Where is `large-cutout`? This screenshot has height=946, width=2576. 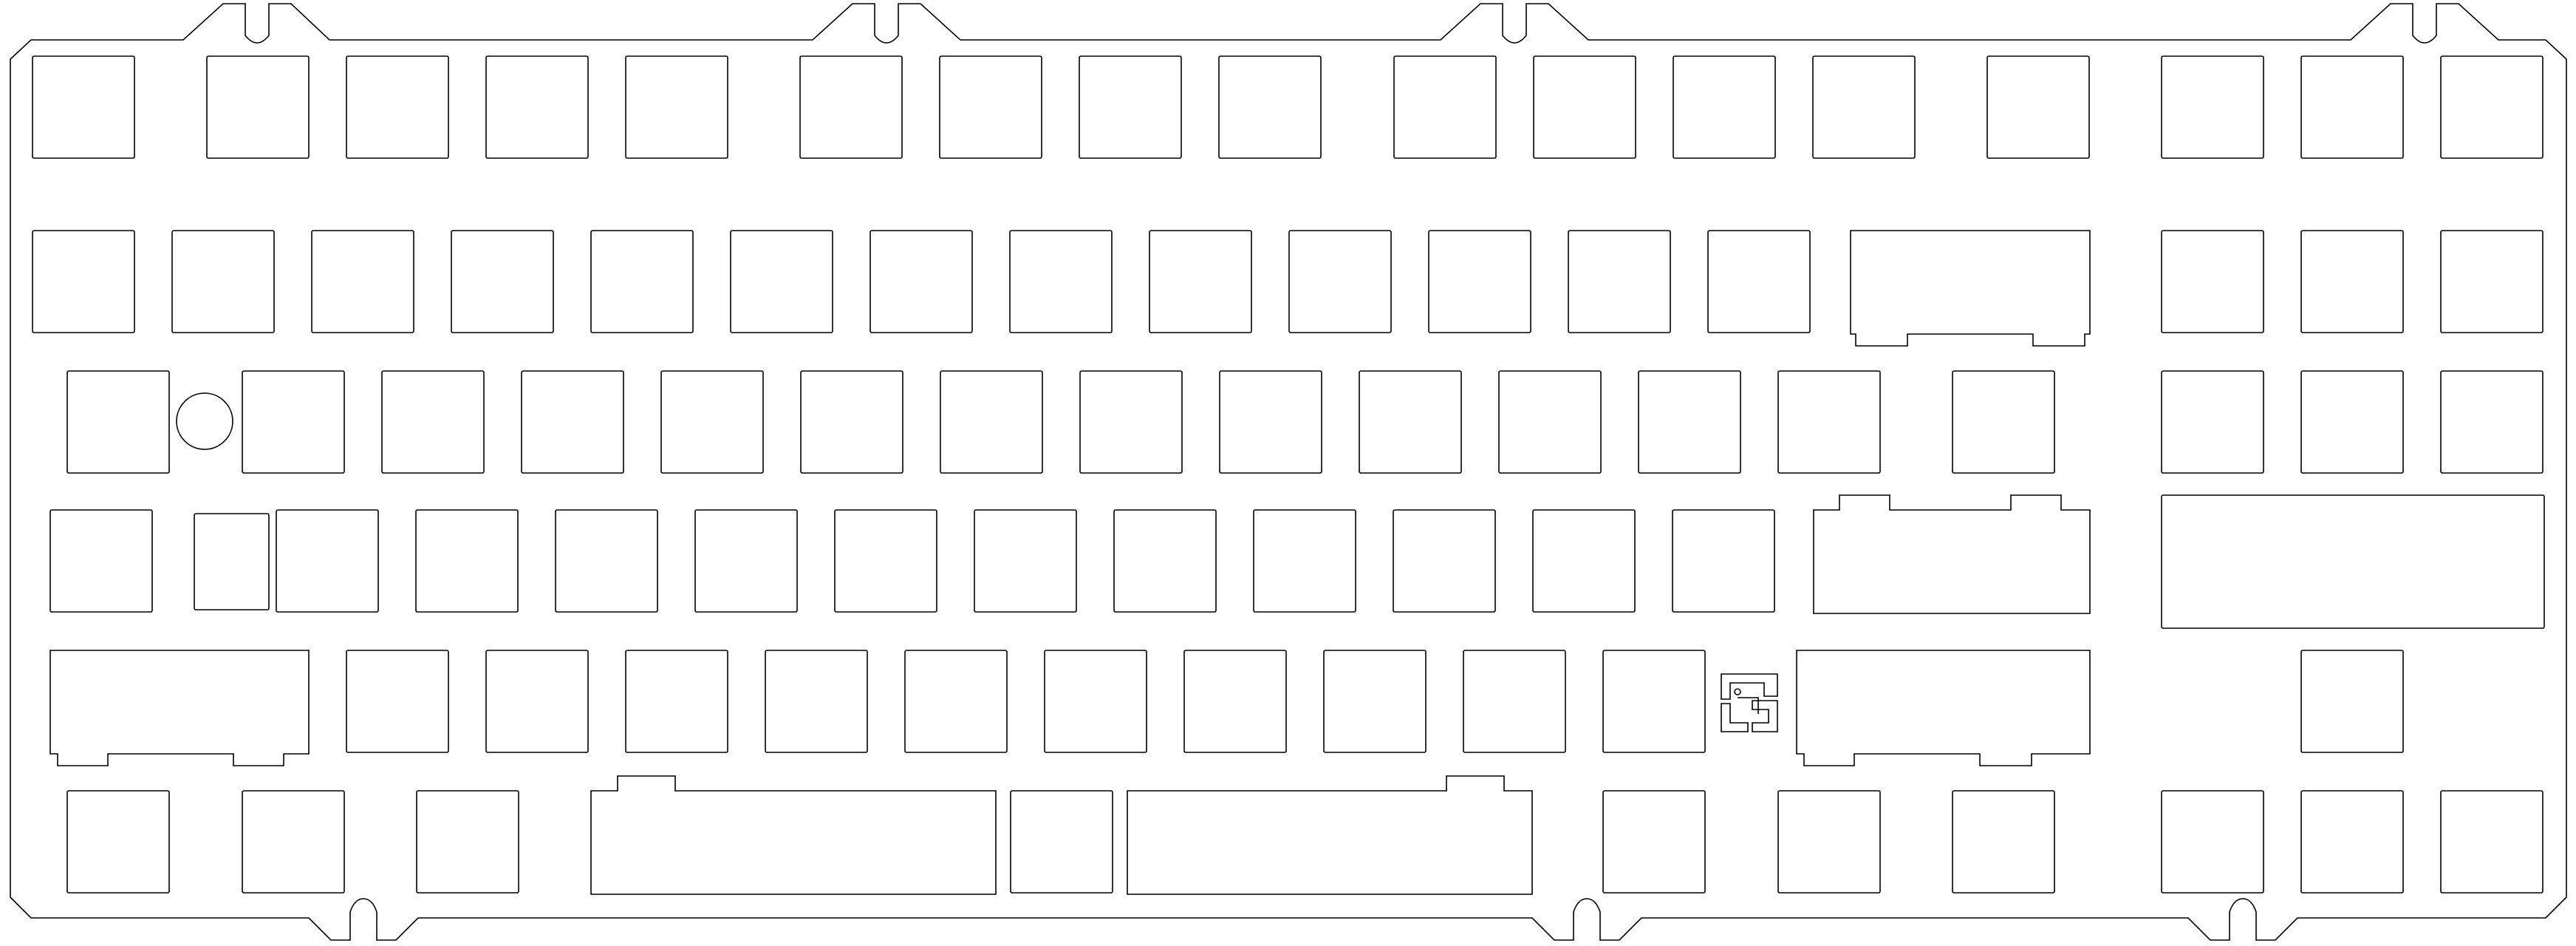 large-cutout is located at coordinates (2353, 561).